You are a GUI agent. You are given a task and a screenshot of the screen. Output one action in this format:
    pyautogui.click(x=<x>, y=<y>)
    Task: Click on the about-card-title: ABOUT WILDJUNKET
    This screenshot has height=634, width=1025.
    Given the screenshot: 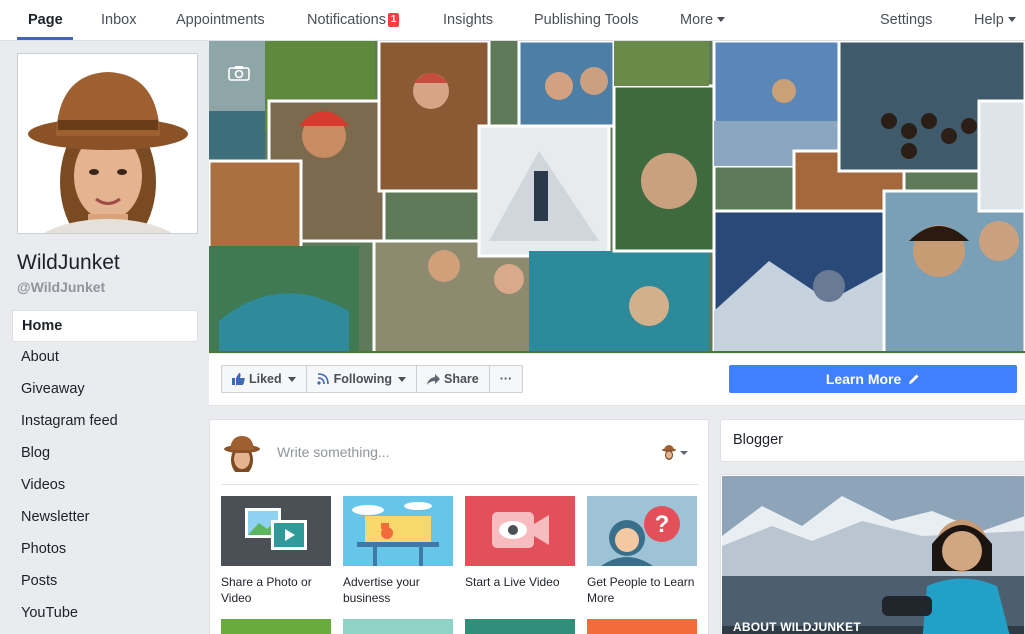 What is the action you would take?
    pyautogui.click(x=797, y=627)
    